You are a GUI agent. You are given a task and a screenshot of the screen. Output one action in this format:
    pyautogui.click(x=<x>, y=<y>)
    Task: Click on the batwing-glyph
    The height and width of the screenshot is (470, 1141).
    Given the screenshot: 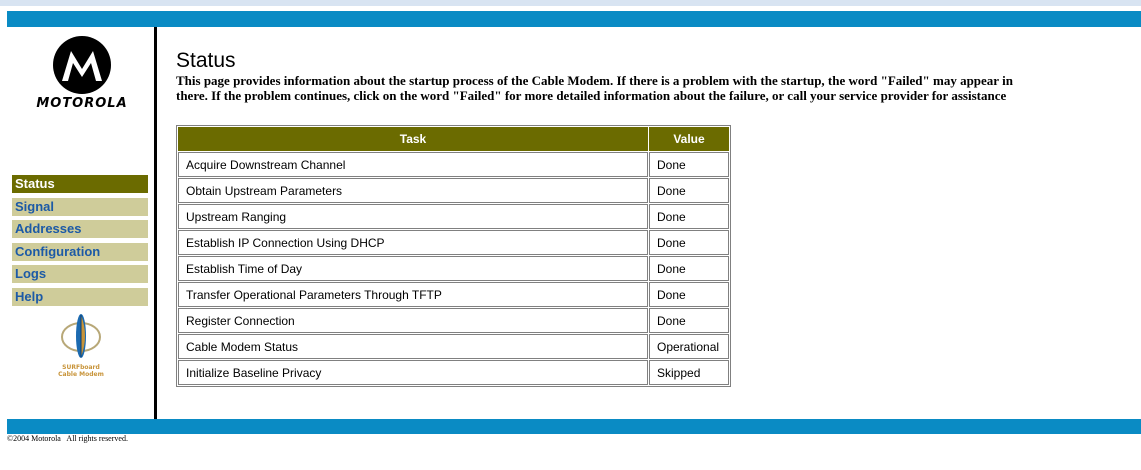 What is the action you would take?
    pyautogui.click(x=82, y=66)
    